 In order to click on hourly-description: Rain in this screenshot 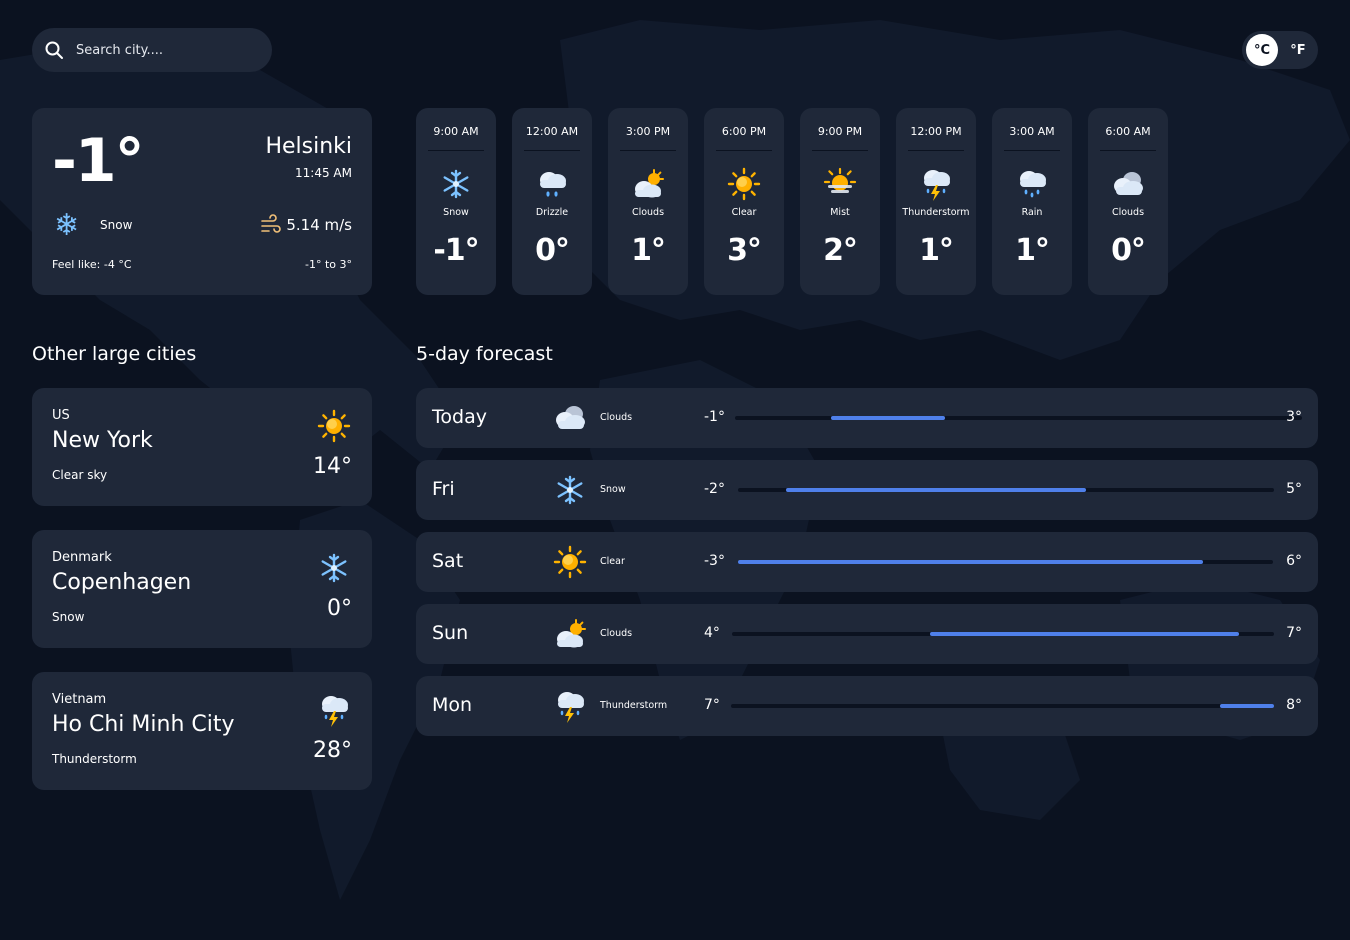, I will do `click(1032, 212)`.